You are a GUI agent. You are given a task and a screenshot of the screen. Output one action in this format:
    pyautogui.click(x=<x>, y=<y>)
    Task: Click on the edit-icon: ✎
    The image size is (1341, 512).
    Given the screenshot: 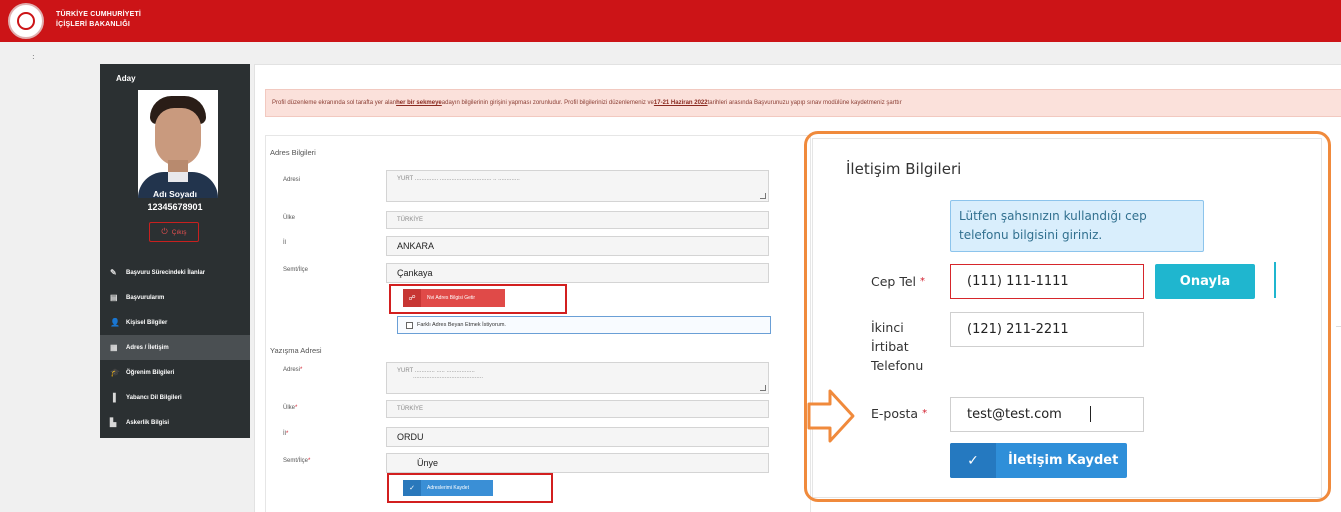 What is the action you would take?
    pyautogui.click(x=113, y=272)
    